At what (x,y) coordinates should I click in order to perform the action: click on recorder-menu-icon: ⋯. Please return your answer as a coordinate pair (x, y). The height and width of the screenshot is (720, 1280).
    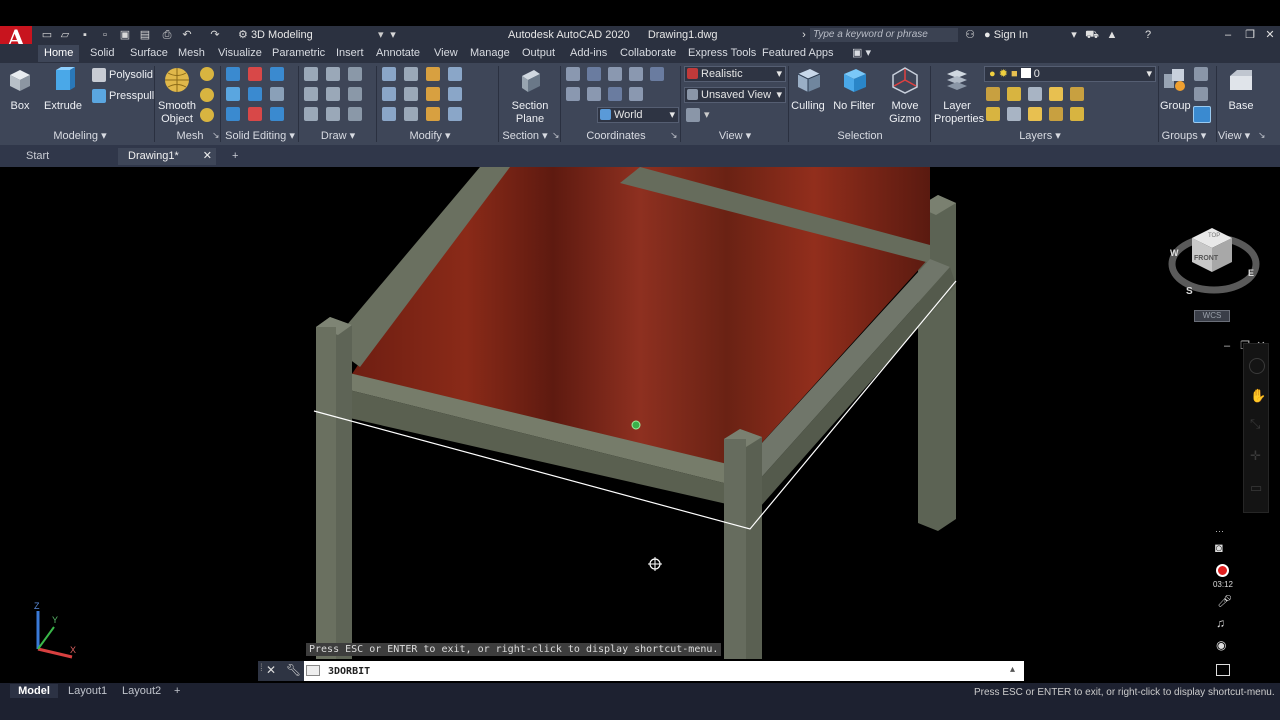
    Looking at the image, I should click on (1219, 531).